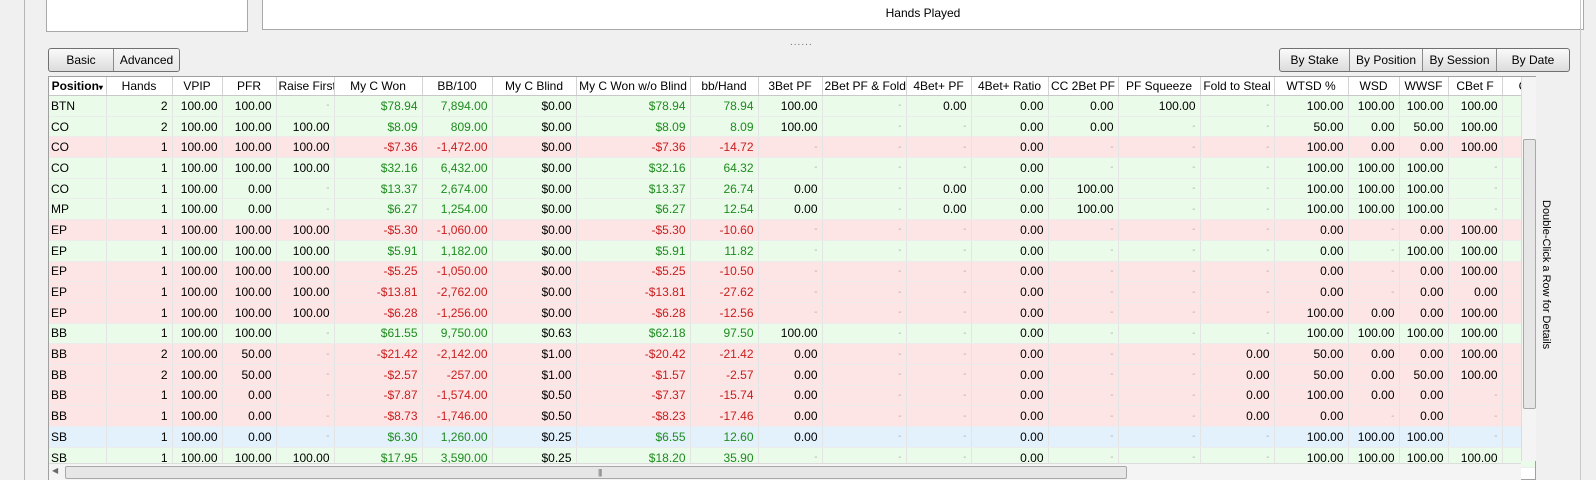 The height and width of the screenshot is (480, 1596). What do you see at coordinates (1159, 86) in the screenshot?
I see `column-header: PF Squeeze` at bounding box center [1159, 86].